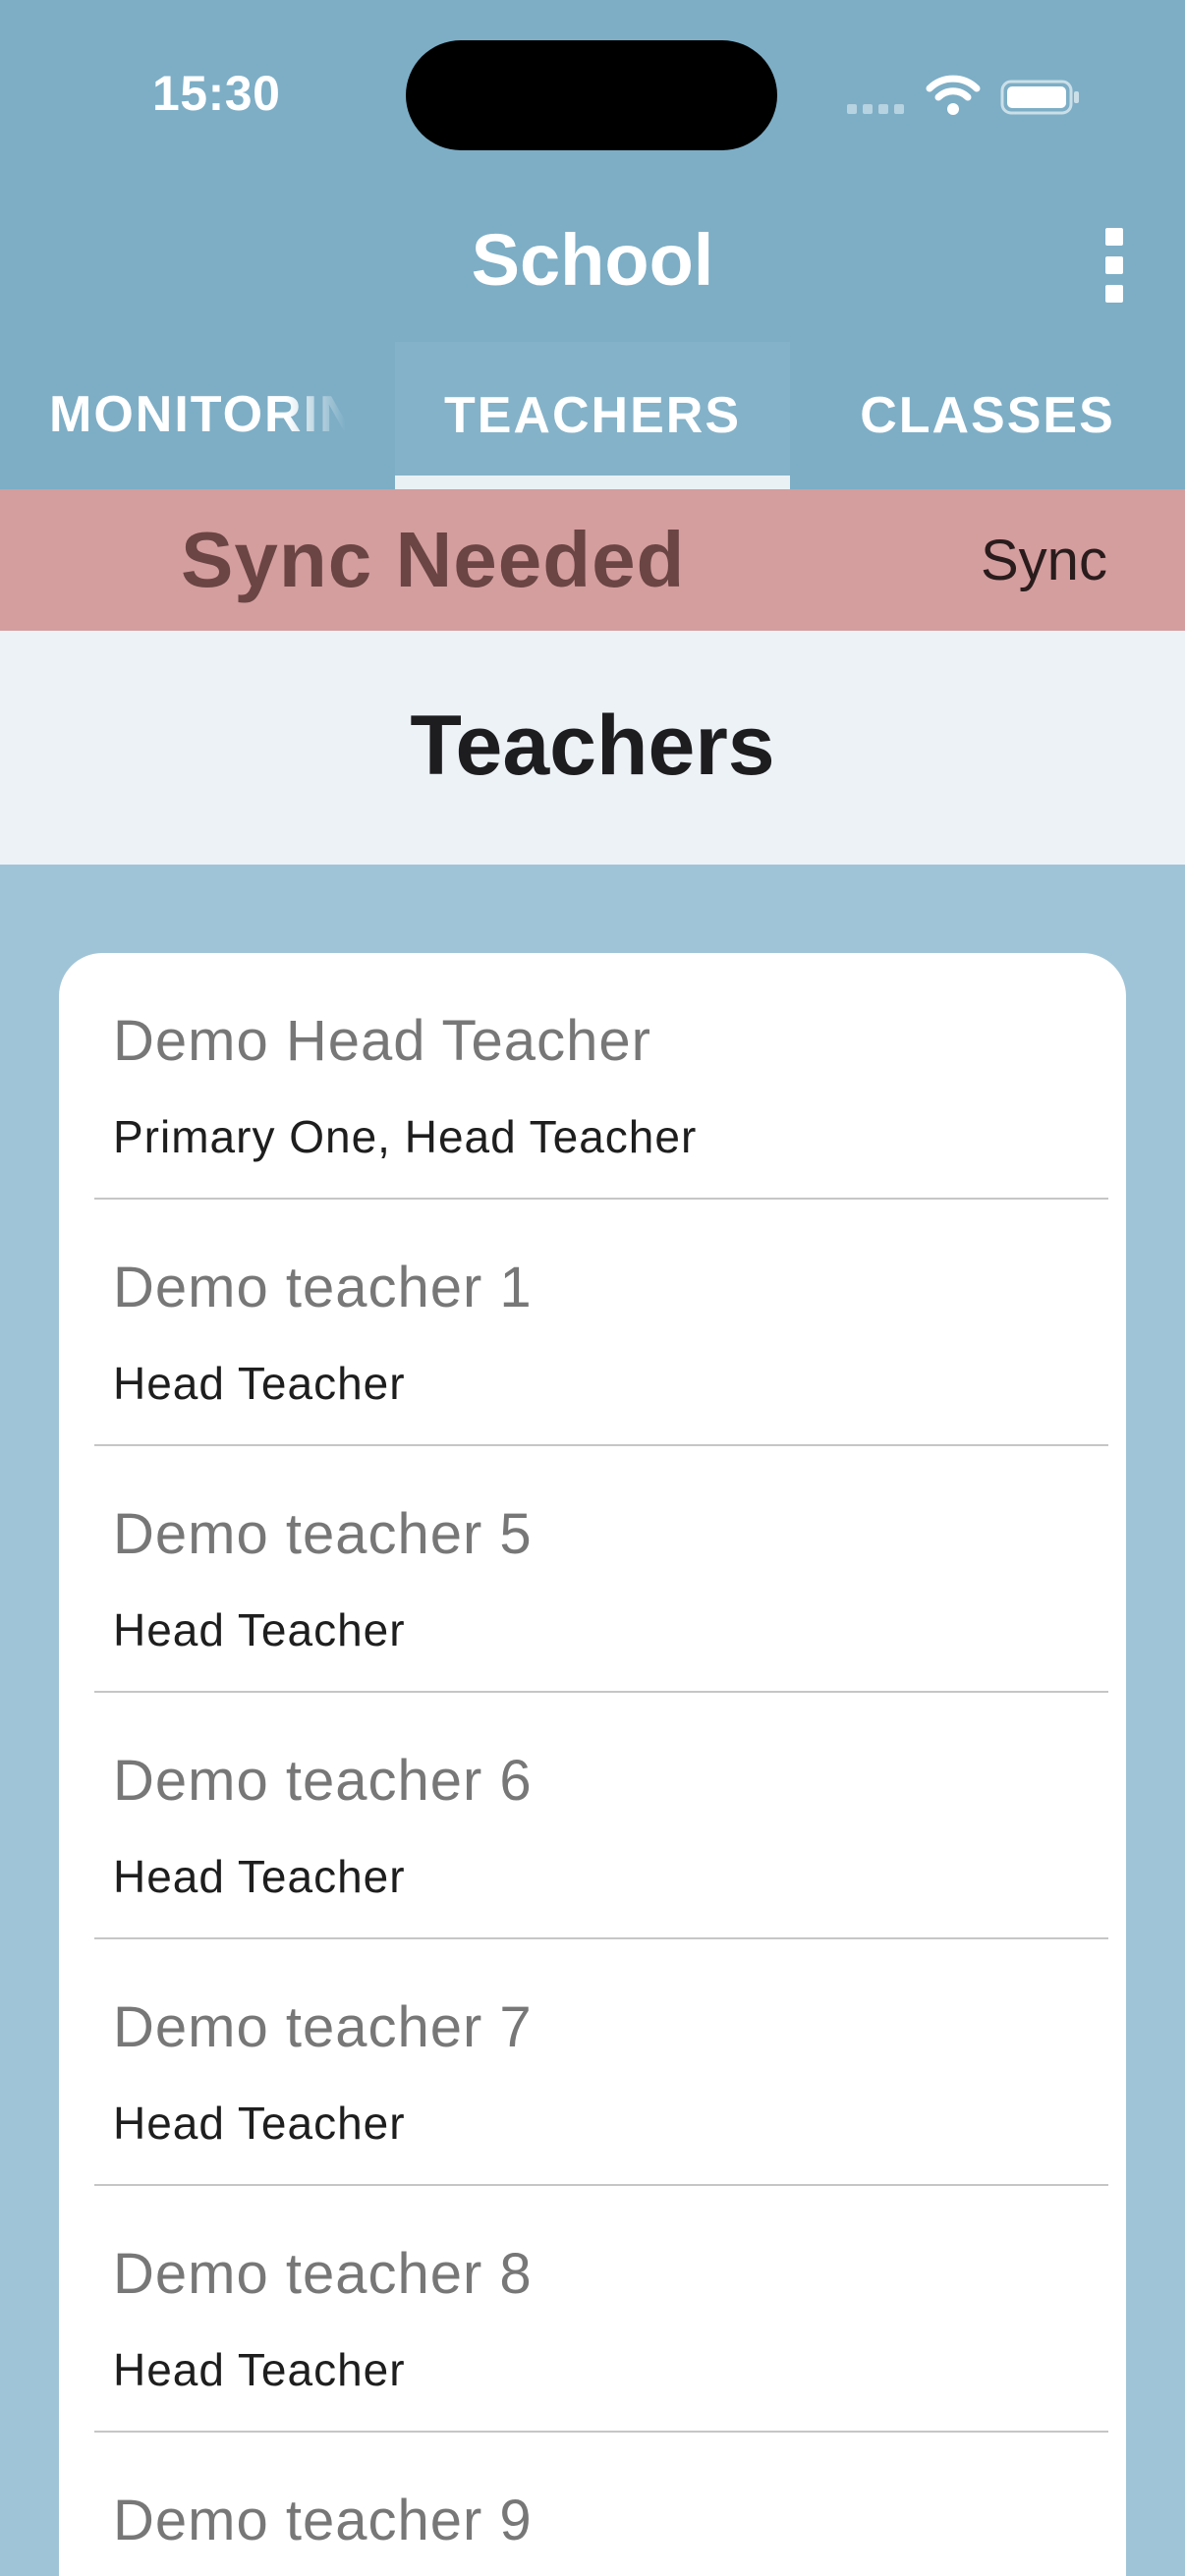 Image resolution: width=1185 pixels, height=2576 pixels. What do you see at coordinates (592, 2062) in the screenshot?
I see `teacher-list-item: Demo teacher 7 Head Teacher` at bounding box center [592, 2062].